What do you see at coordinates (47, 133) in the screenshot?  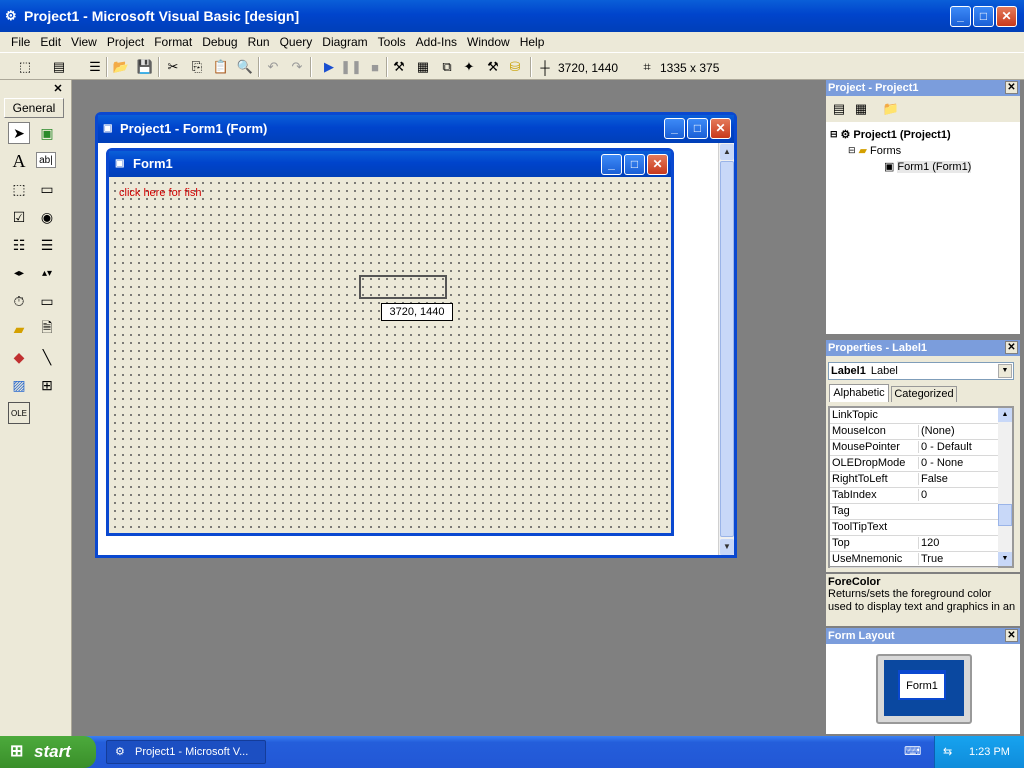 I see `picturebox-tool-icon: ▣` at bounding box center [47, 133].